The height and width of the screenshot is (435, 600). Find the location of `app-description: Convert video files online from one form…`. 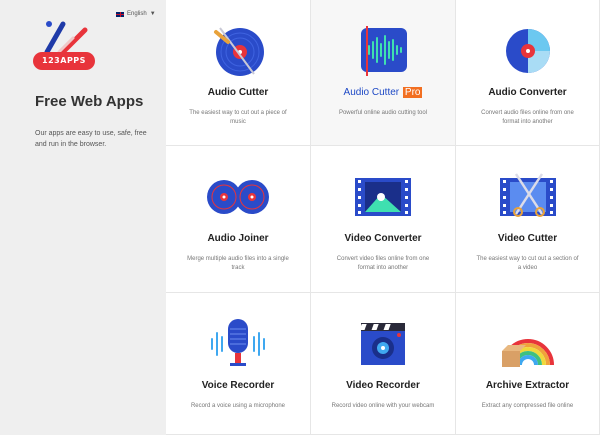

app-description: Convert video files online from one form… is located at coordinates (383, 263).